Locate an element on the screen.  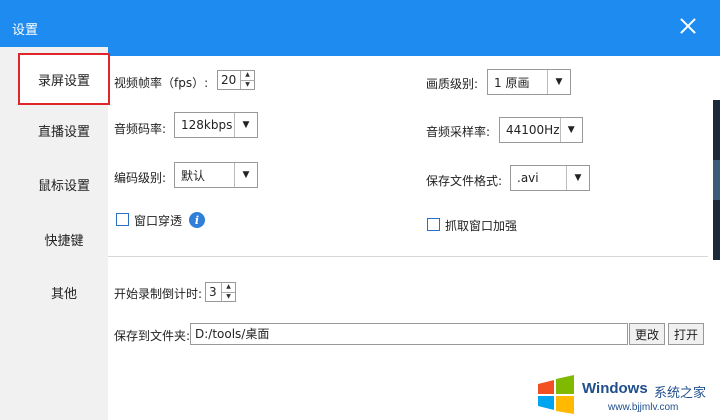
file-format-label: 保存文件格式: is located at coordinates (464, 181).